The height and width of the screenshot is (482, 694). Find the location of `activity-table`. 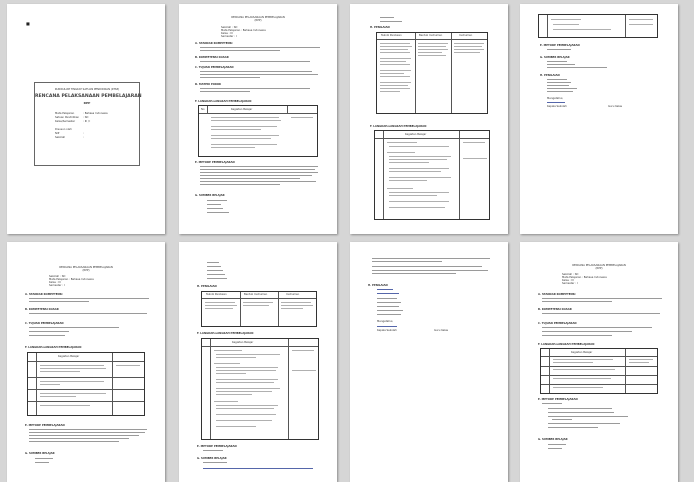

activity-table is located at coordinates (598, 26).